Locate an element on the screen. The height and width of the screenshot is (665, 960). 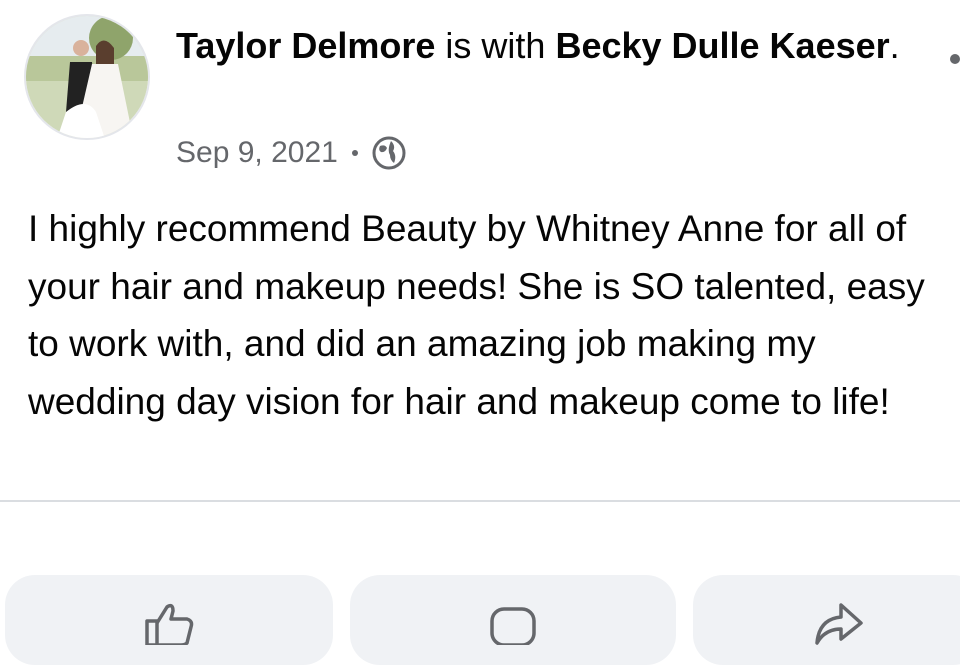
post-date: Sep 9, 2021 is located at coordinates (257, 153).